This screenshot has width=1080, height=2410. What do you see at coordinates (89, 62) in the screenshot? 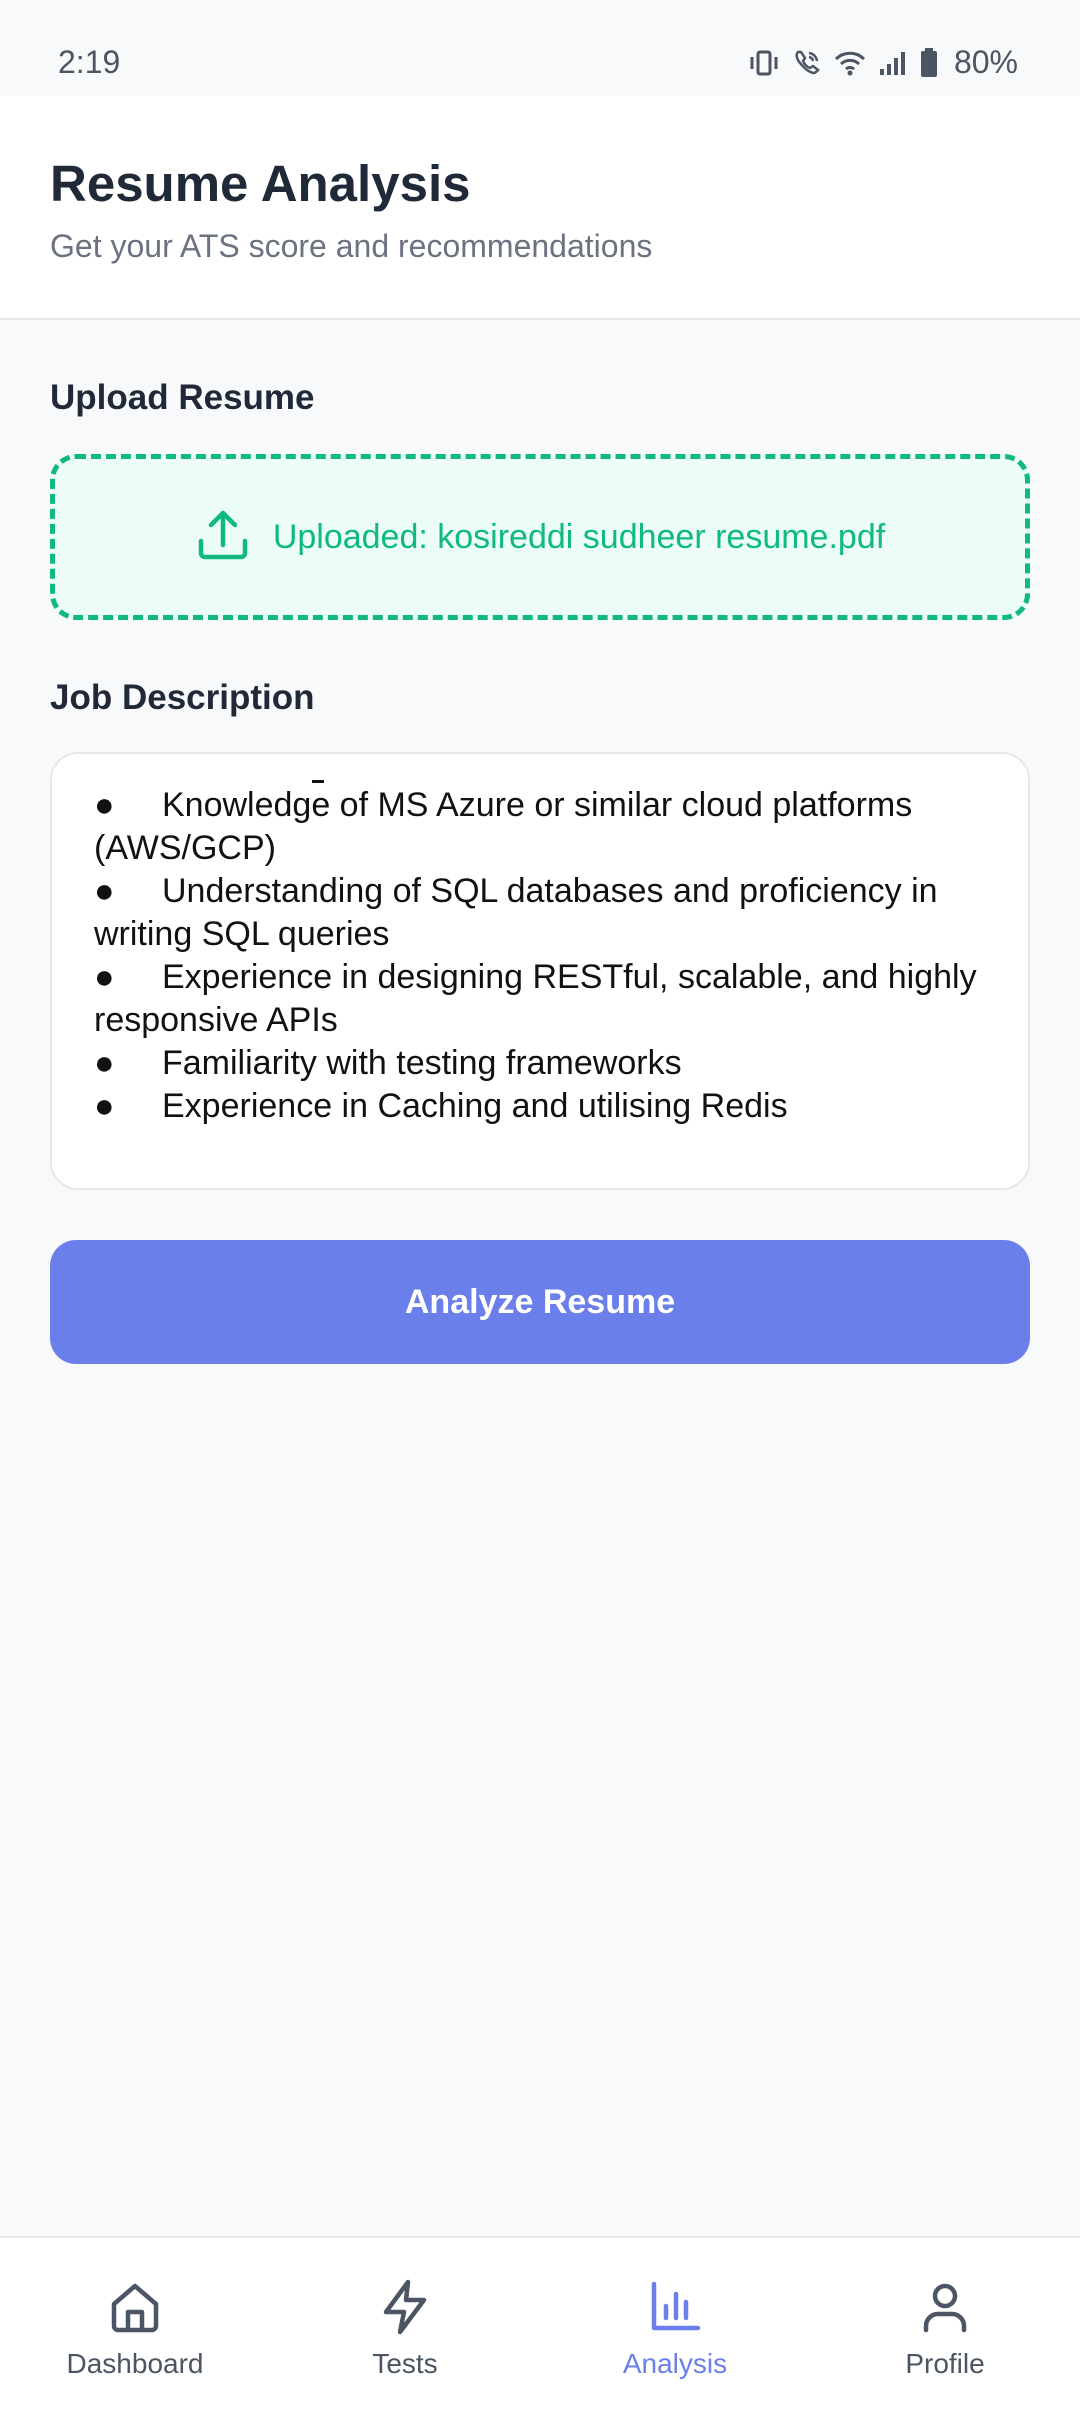
I see `status-time: 2:19` at bounding box center [89, 62].